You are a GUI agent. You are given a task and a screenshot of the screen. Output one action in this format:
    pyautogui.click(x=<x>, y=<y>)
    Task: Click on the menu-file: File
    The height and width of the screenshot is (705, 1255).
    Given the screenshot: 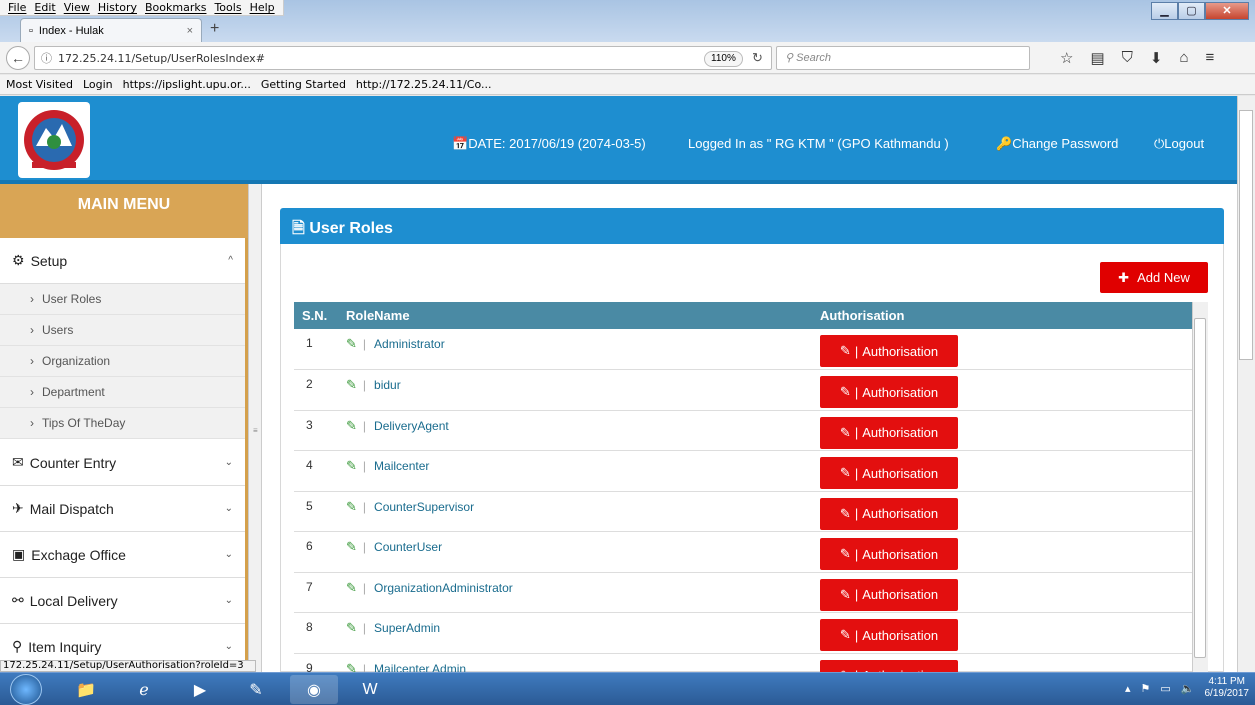 What is the action you would take?
    pyautogui.click(x=17, y=7)
    